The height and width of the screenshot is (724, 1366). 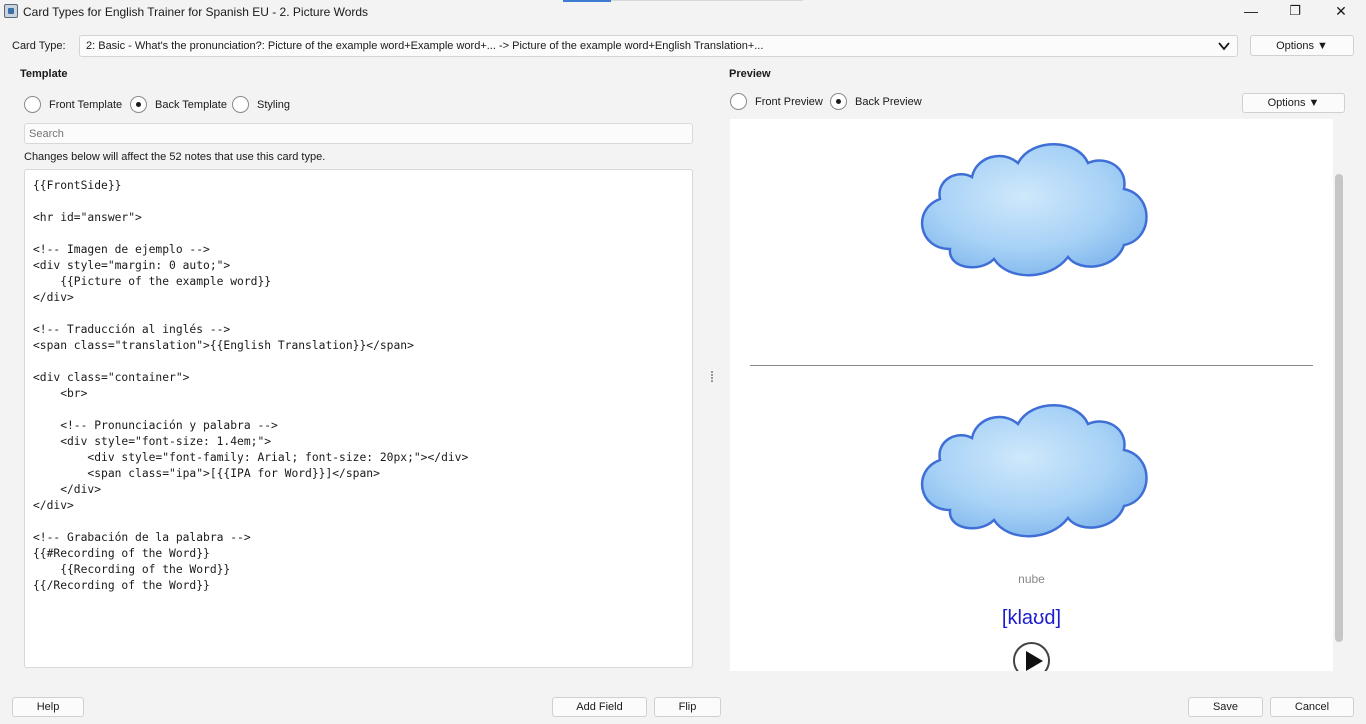 I want to click on radio-back-preview: Back Preview, so click(x=876, y=101).